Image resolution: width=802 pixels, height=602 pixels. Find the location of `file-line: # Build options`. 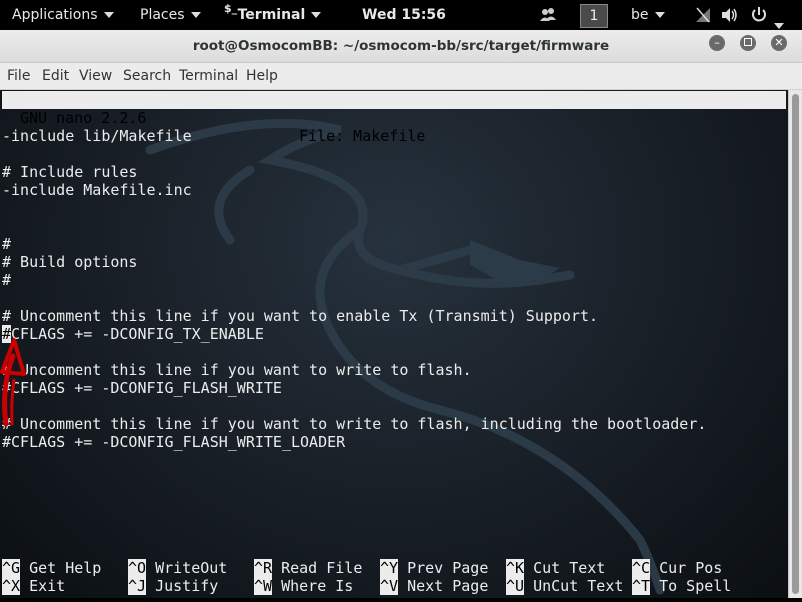

file-line: # Build options is located at coordinates (70, 262).